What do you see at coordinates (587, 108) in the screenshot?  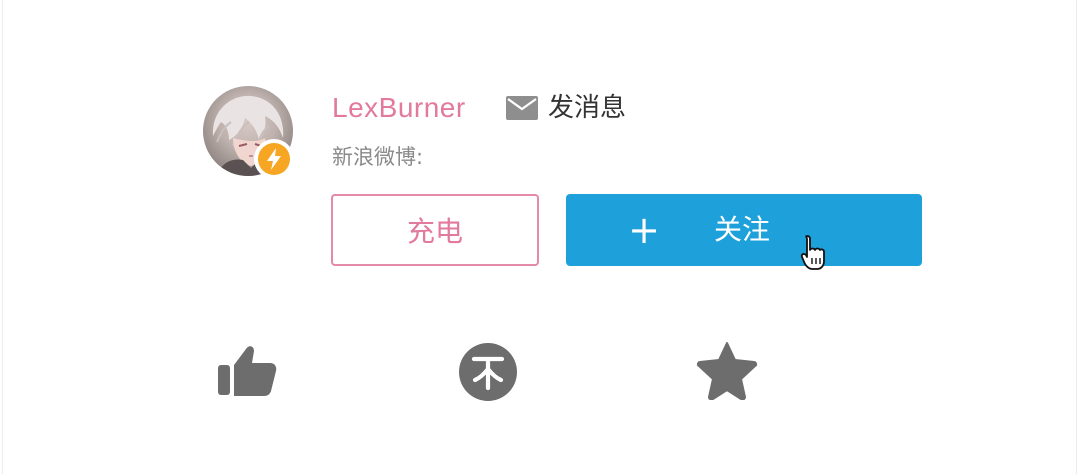 I see `send-message-label: 发消息` at bounding box center [587, 108].